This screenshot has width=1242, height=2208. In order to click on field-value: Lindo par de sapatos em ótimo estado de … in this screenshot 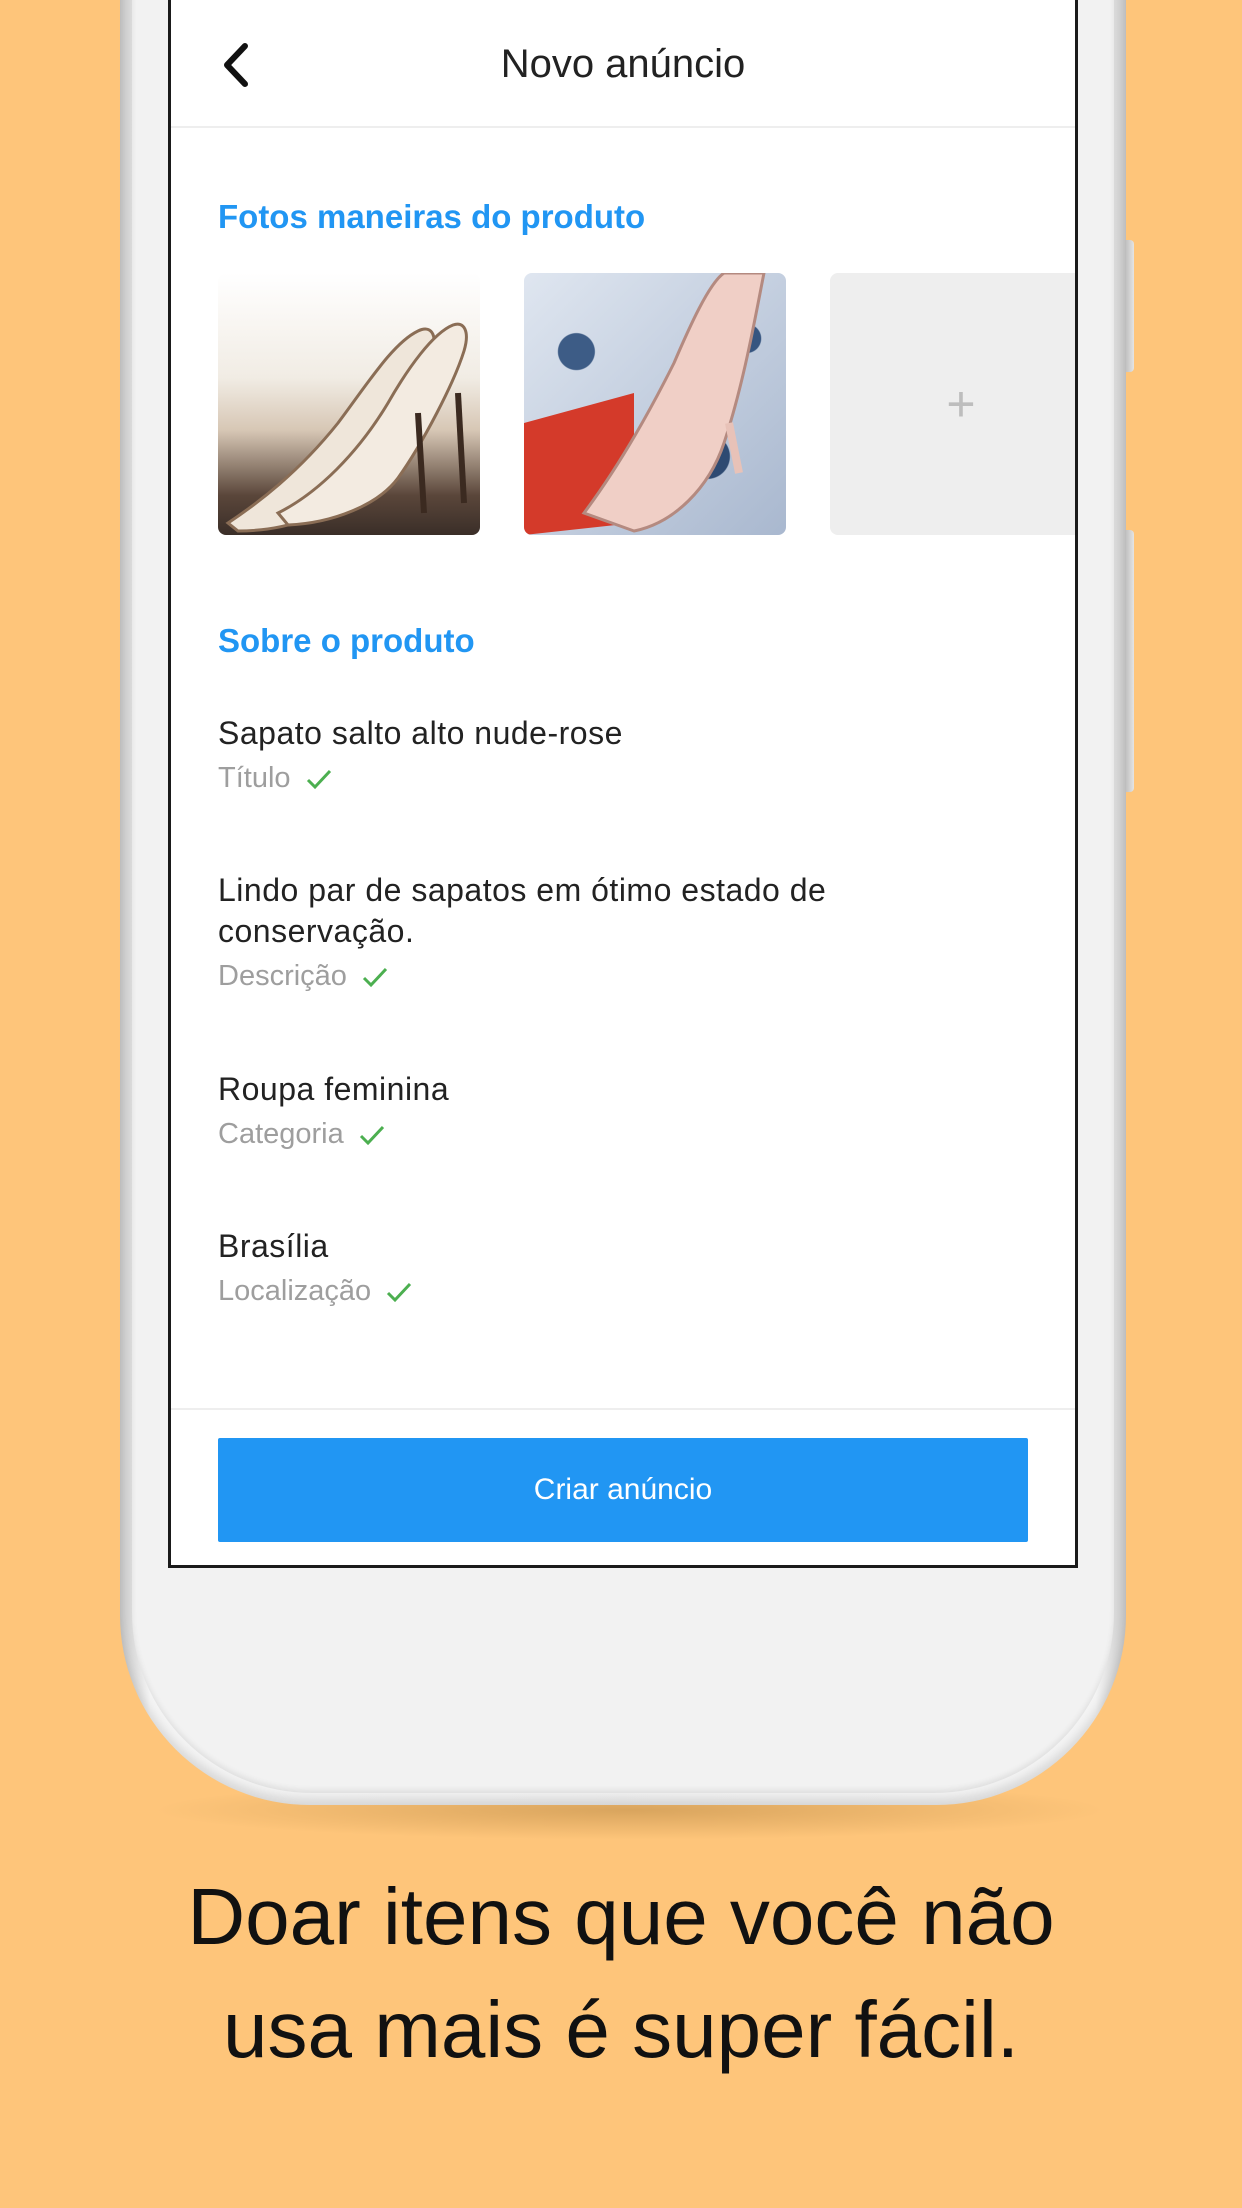, I will do `click(522, 910)`.